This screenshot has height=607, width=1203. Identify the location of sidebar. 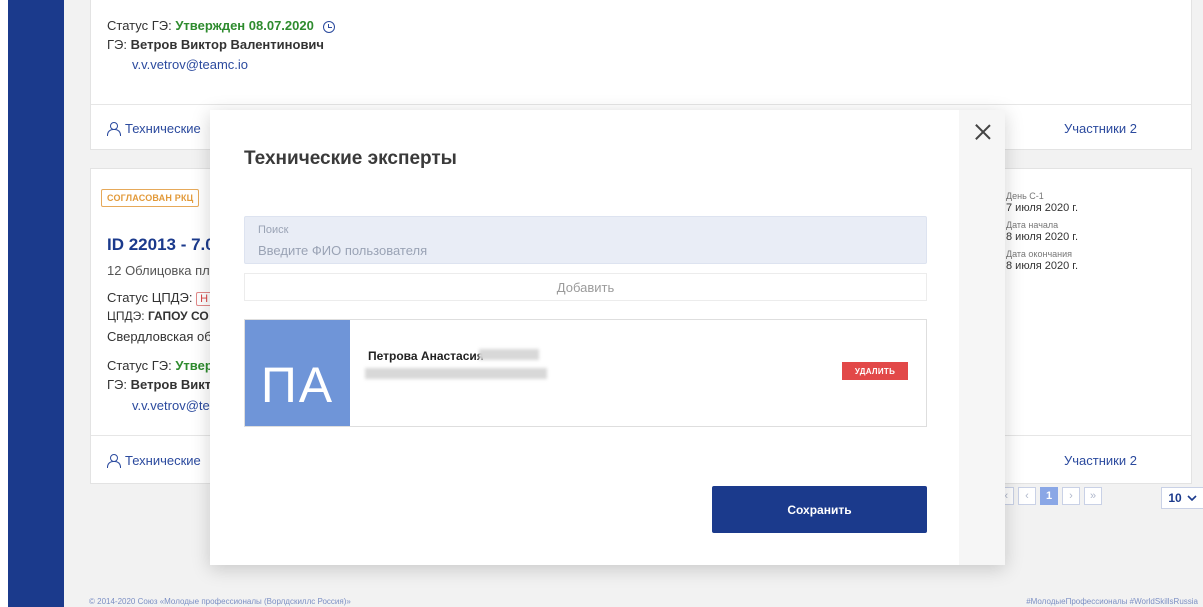
(32, 303).